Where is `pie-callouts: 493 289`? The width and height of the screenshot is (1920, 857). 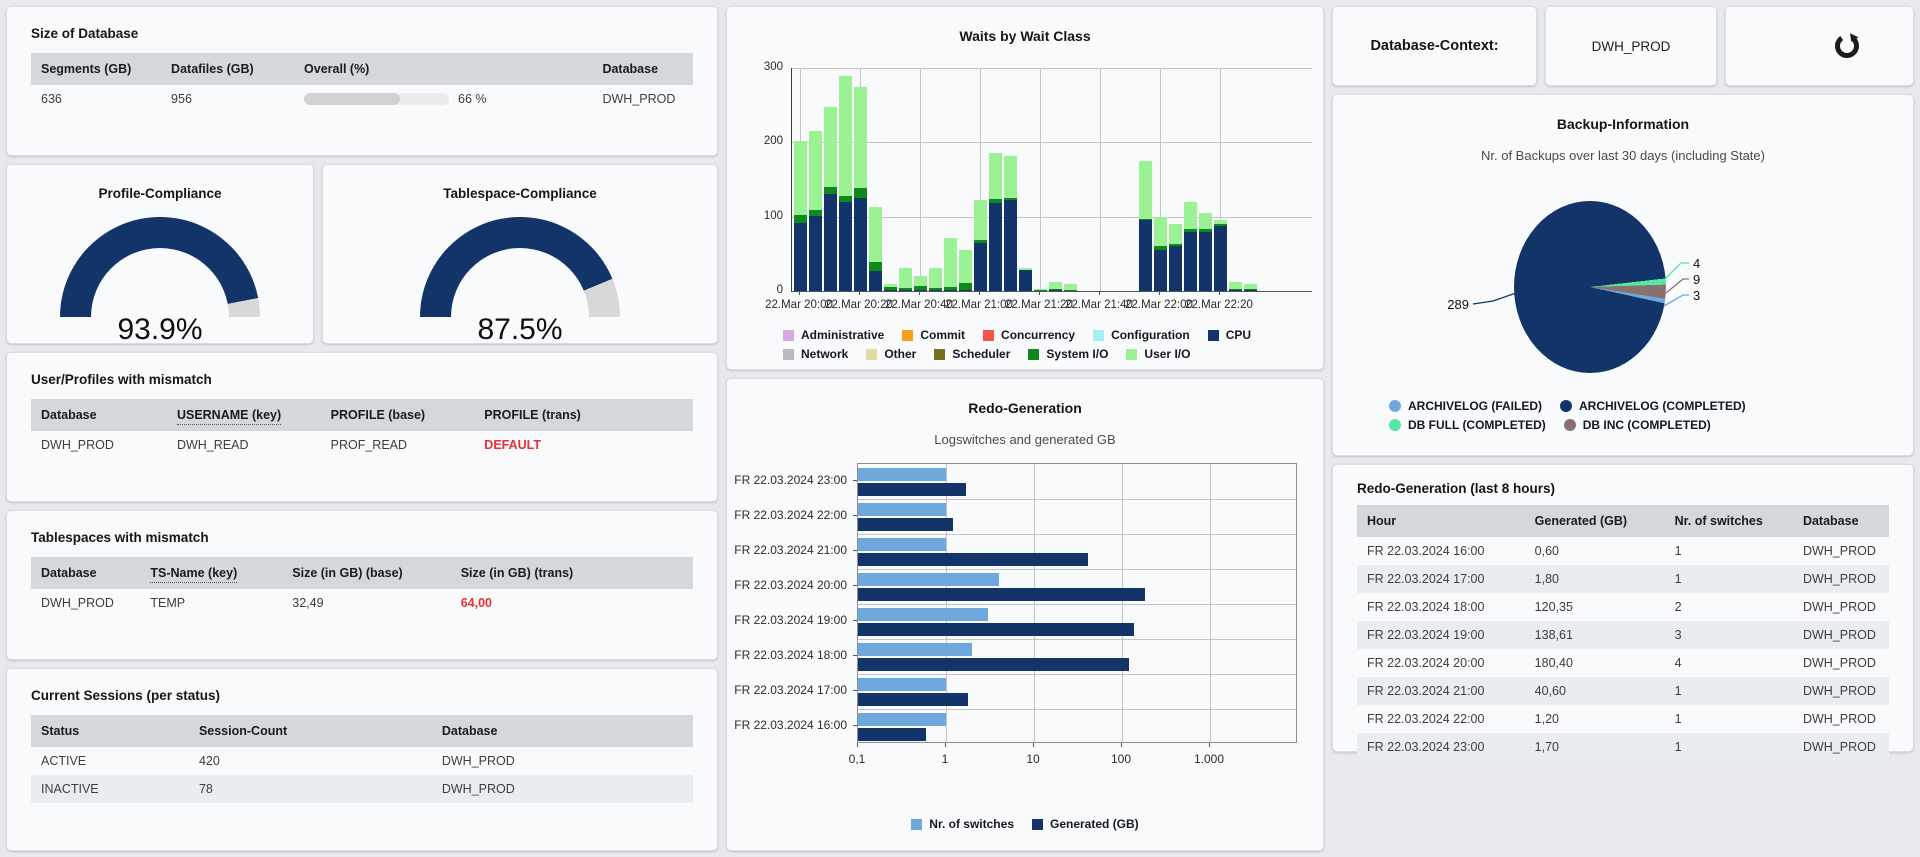 pie-callouts: 493 289 is located at coordinates (1573, 284).